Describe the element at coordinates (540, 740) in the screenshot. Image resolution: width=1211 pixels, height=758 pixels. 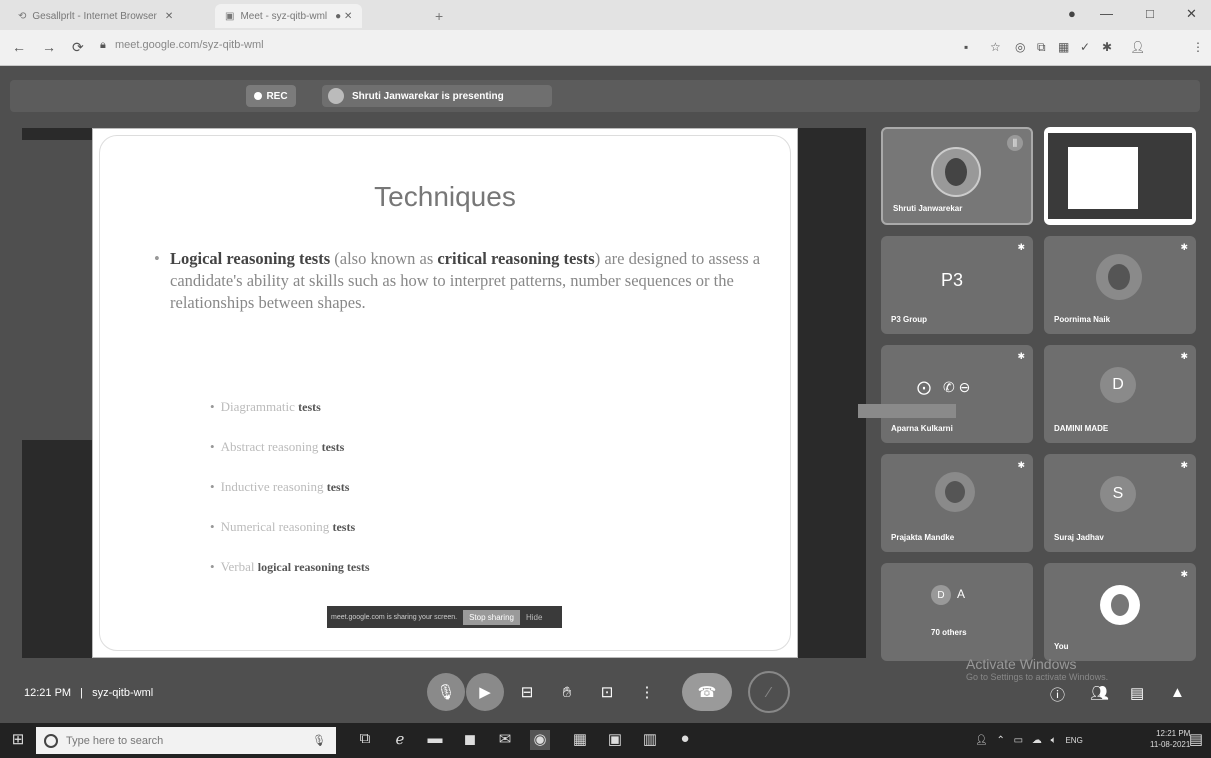
I see `chrome-icon: ◉` at that location.